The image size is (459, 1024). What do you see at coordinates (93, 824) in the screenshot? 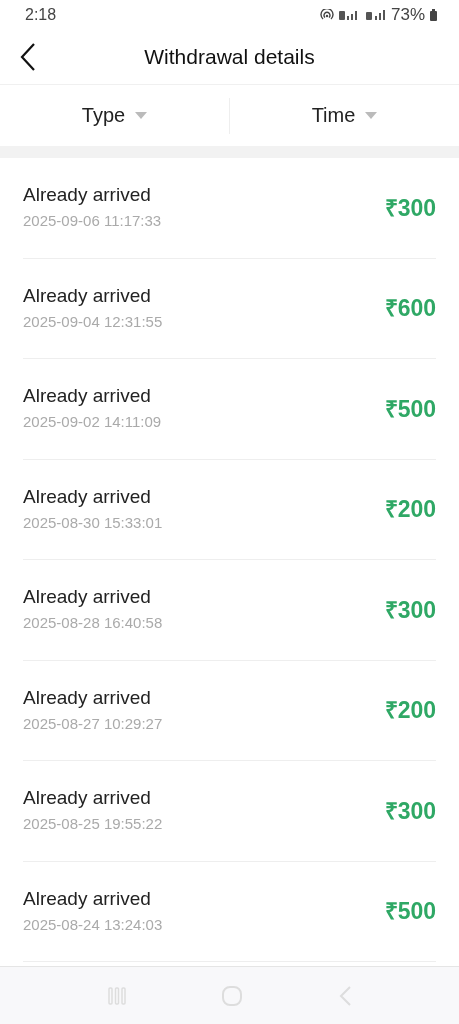
I see `record-time: 2025-08-25 19:55:22` at bounding box center [93, 824].